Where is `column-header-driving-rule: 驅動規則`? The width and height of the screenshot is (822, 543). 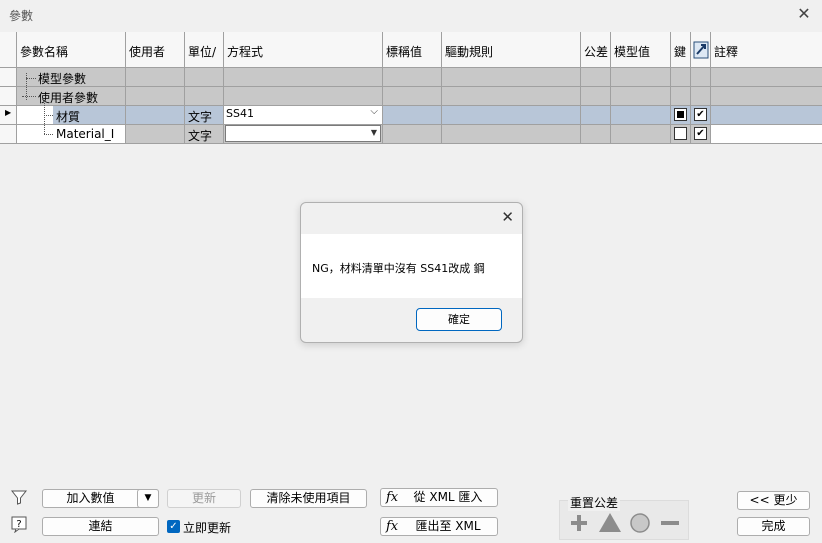 column-header-driving-rule: 驅動規則 is located at coordinates (511, 50).